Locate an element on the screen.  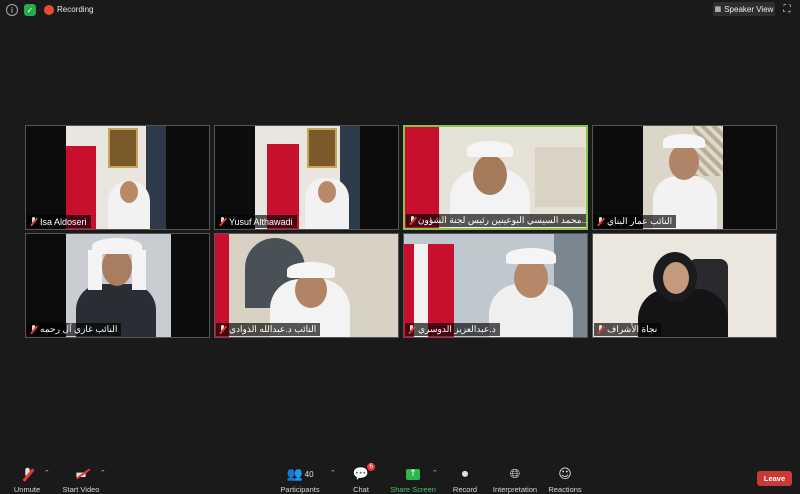
video-tile: نجاة الأشراف is located at coordinates (684, 285).